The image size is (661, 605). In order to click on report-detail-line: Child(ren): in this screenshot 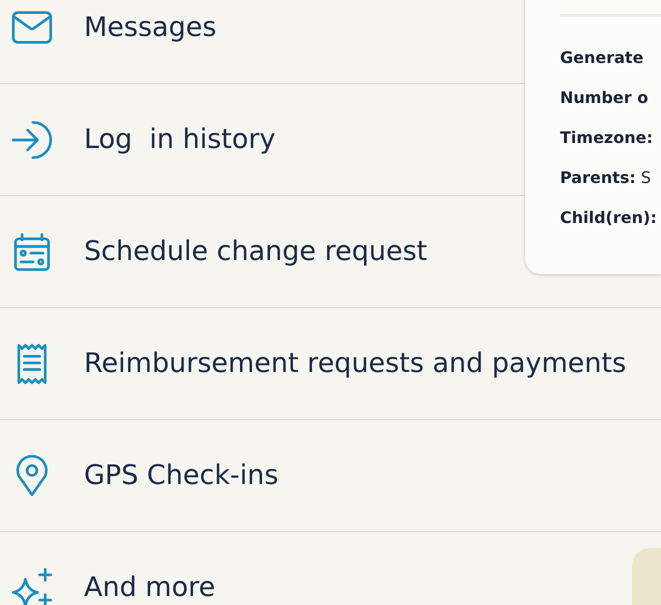, I will do `click(609, 218)`.